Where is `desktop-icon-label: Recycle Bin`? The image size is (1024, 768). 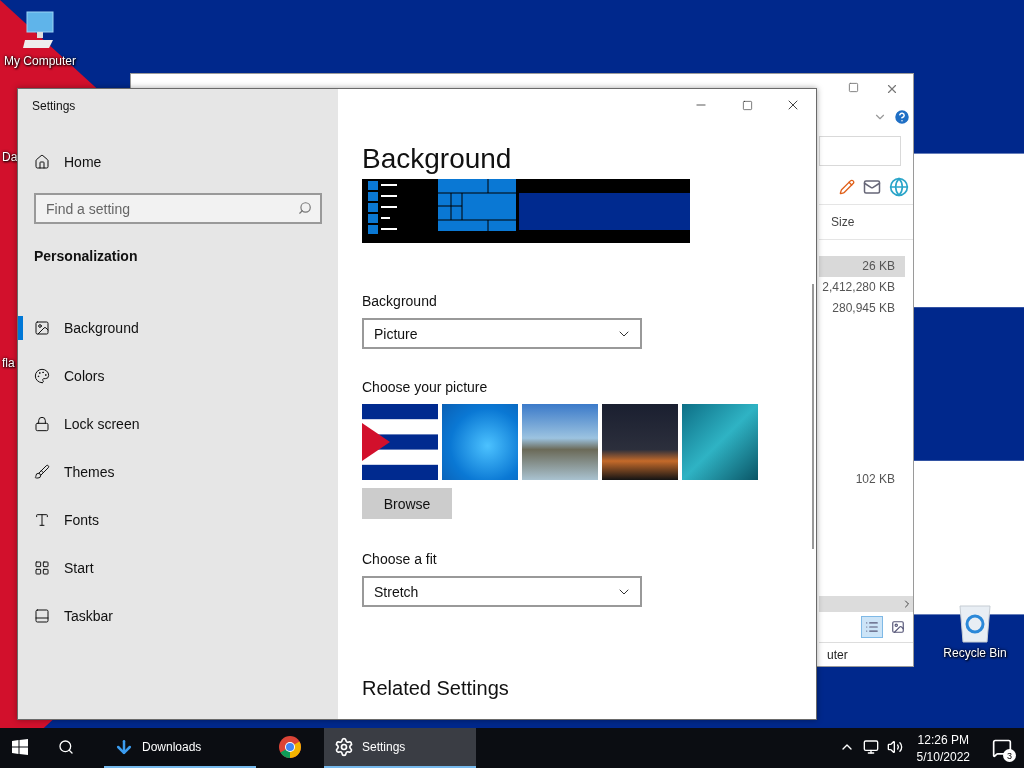
desktop-icon-label: Recycle Bin is located at coordinates (975, 653).